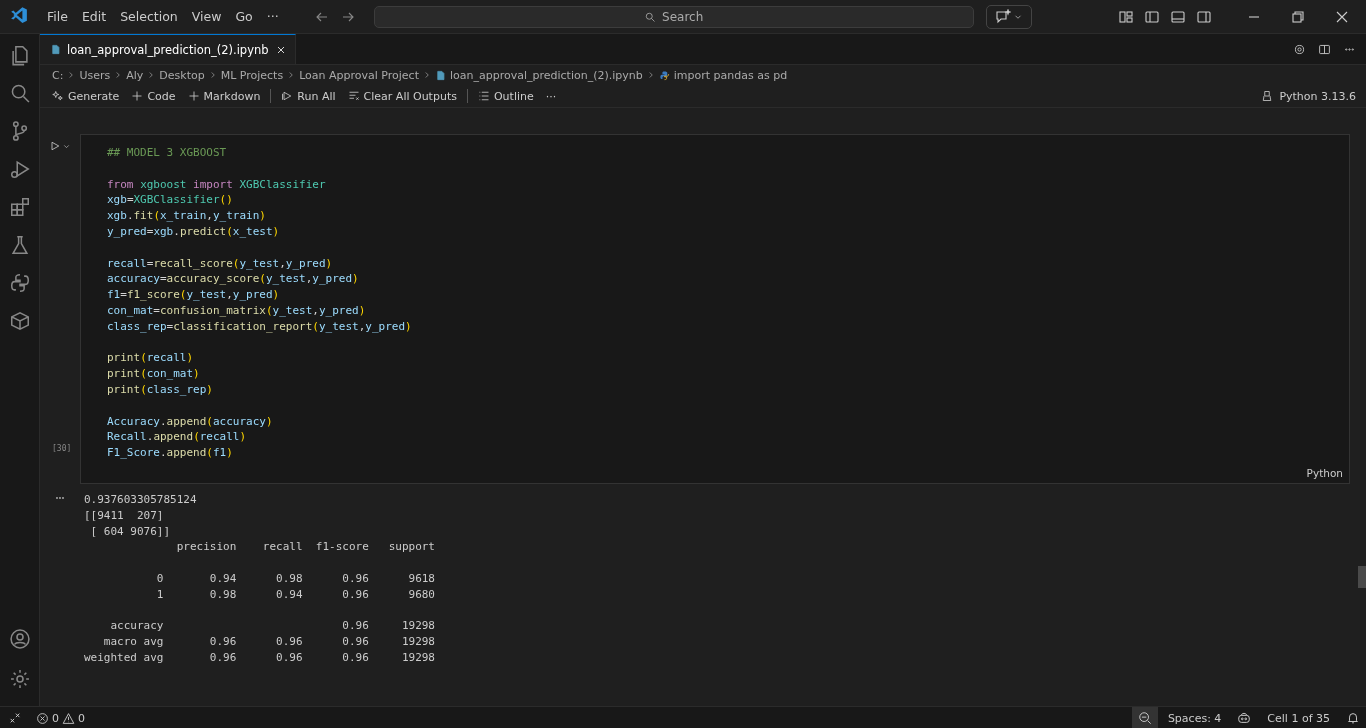 This screenshot has width=1366, height=728. I want to click on problems-indicator: 0 0, so click(60, 718).